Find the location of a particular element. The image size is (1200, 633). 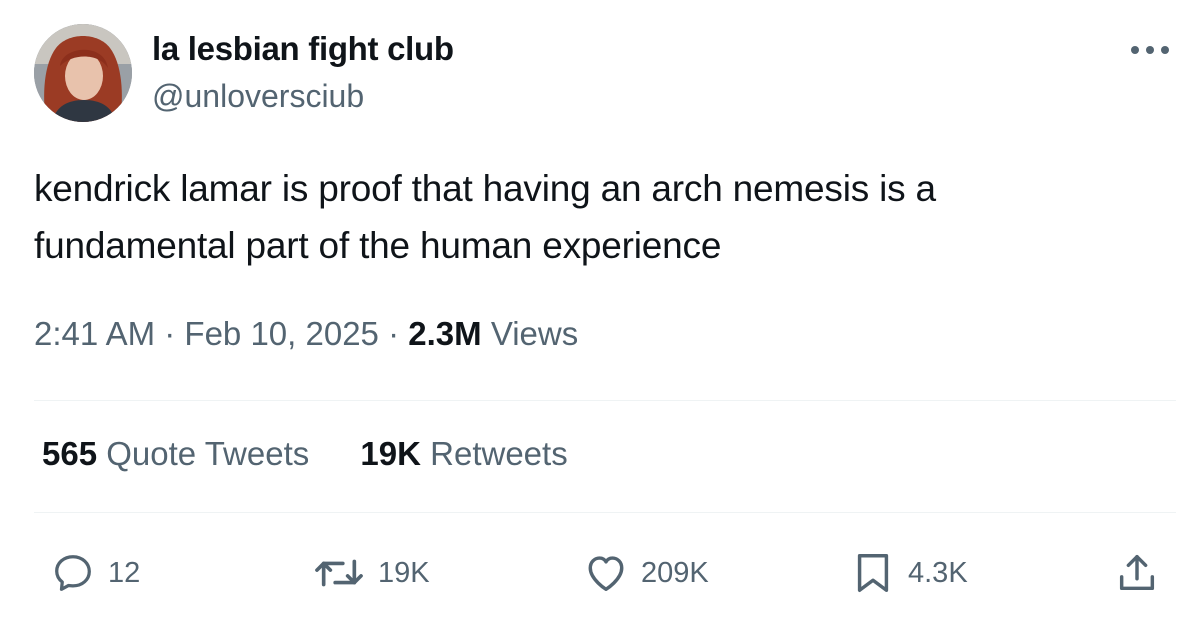

bookmark-button: 4.3K is located at coordinates (909, 573).